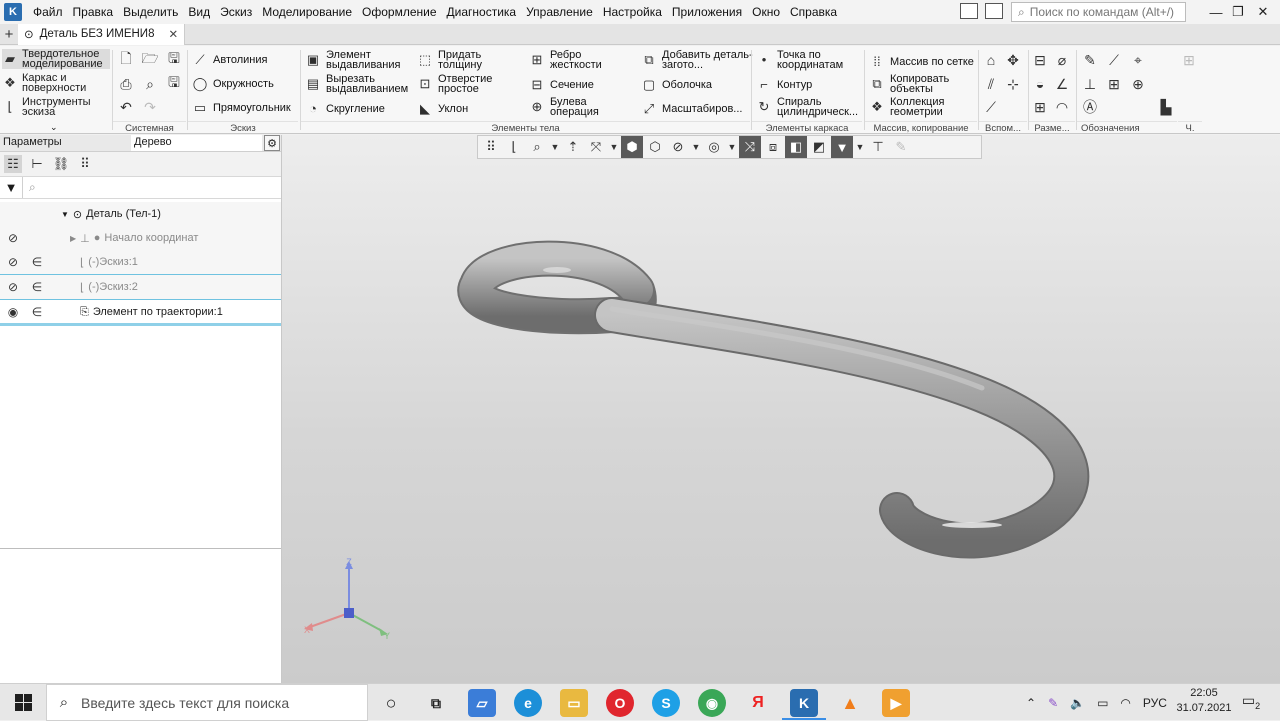  What do you see at coordinates (140, 287) in the screenshot?
I see `tree-row-sketch2: ⊘ ∈ ⌊ (-)Эскиз:2` at bounding box center [140, 287].